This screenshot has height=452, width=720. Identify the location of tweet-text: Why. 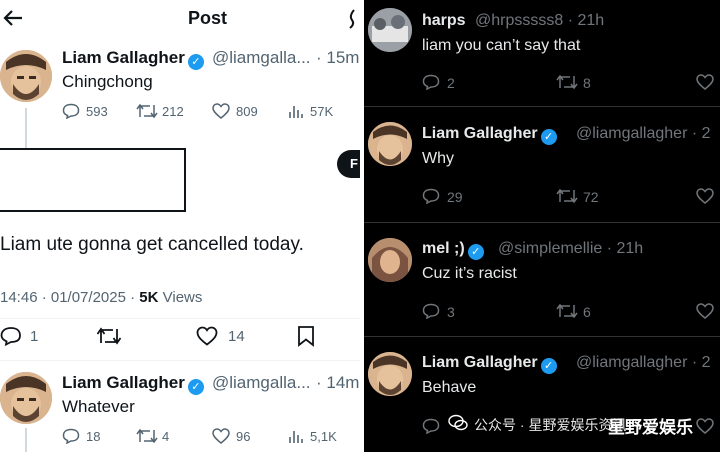
(438, 158).